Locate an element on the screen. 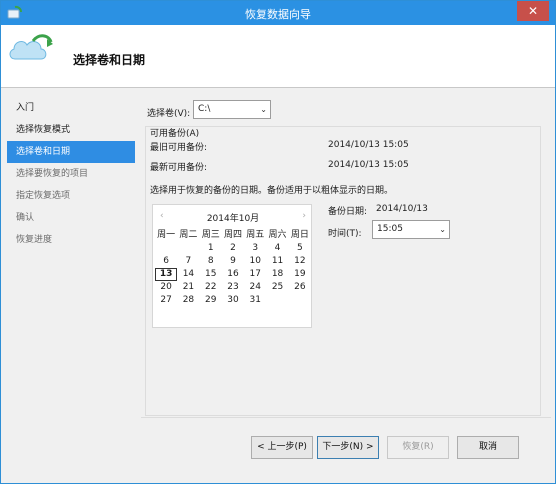 The height and width of the screenshot is (484, 556). weekday-header: 周二 is located at coordinates (188, 235).